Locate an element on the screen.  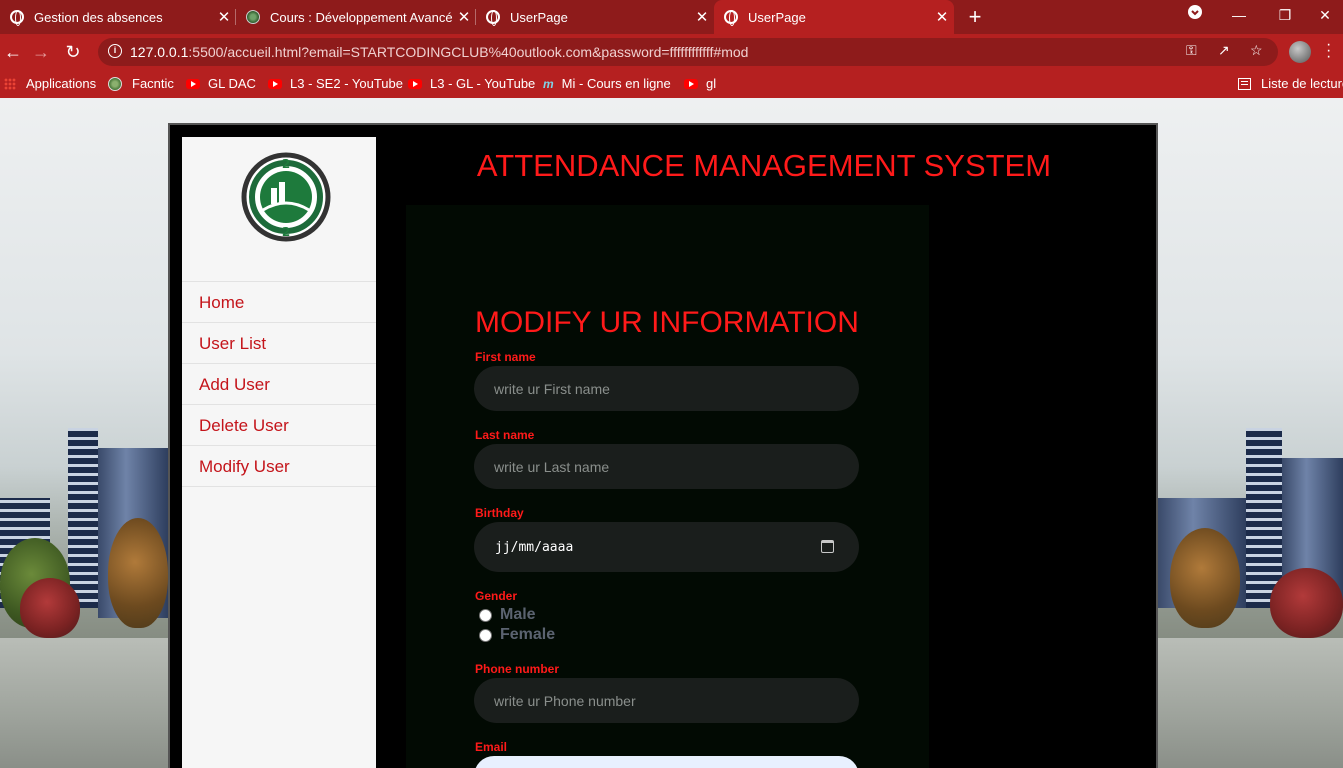
moodle-icon: m is located at coordinates (548, 83).